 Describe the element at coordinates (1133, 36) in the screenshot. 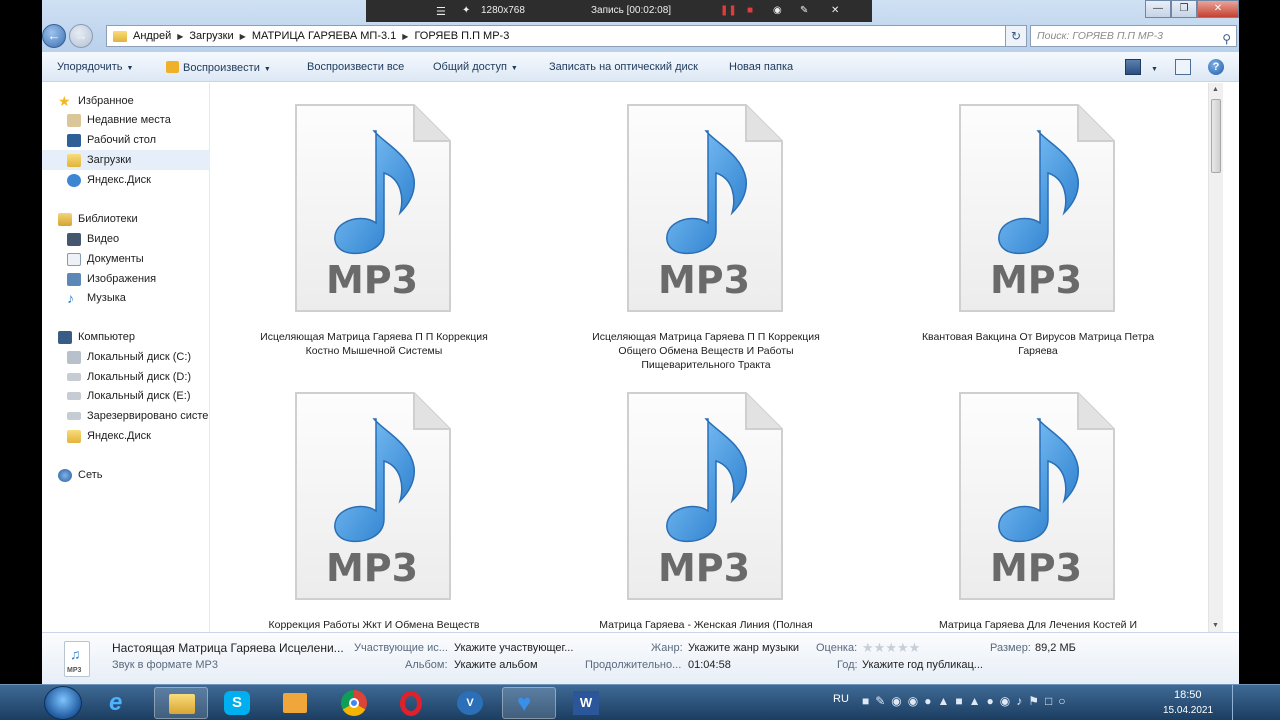

I see `search-input: Поиск: ГОРЯЕВ П.П МР-3 ⚲` at that location.